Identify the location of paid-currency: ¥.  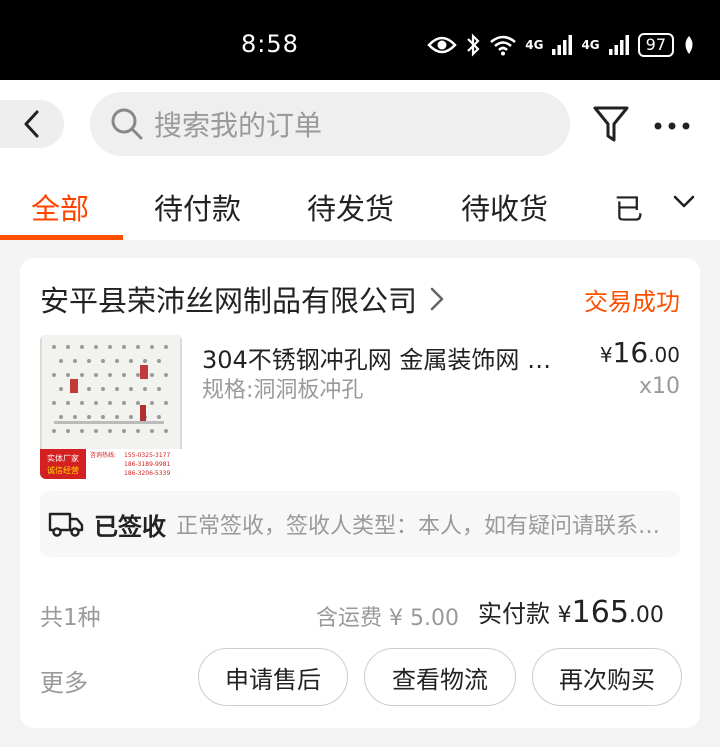
(564, 615).